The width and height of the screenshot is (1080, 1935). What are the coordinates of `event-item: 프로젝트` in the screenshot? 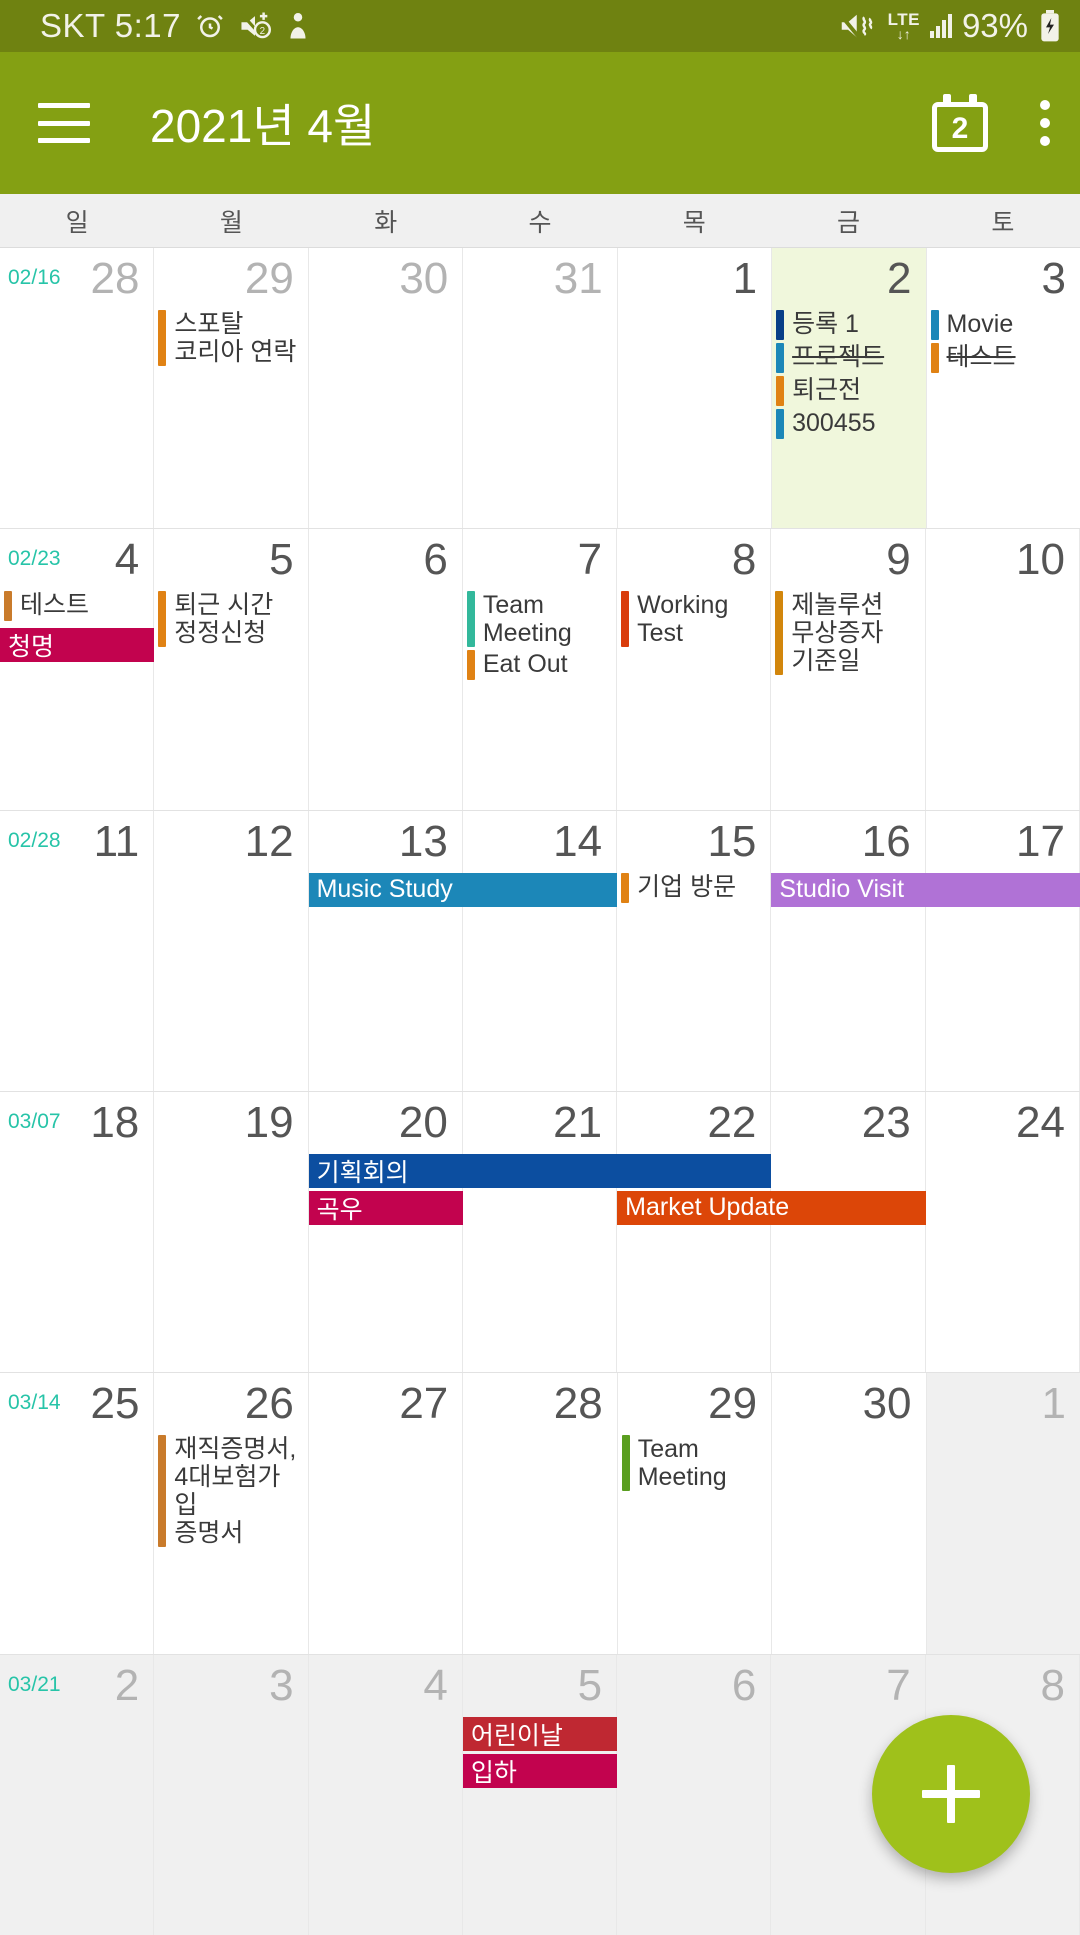 It's located at (848, 358).